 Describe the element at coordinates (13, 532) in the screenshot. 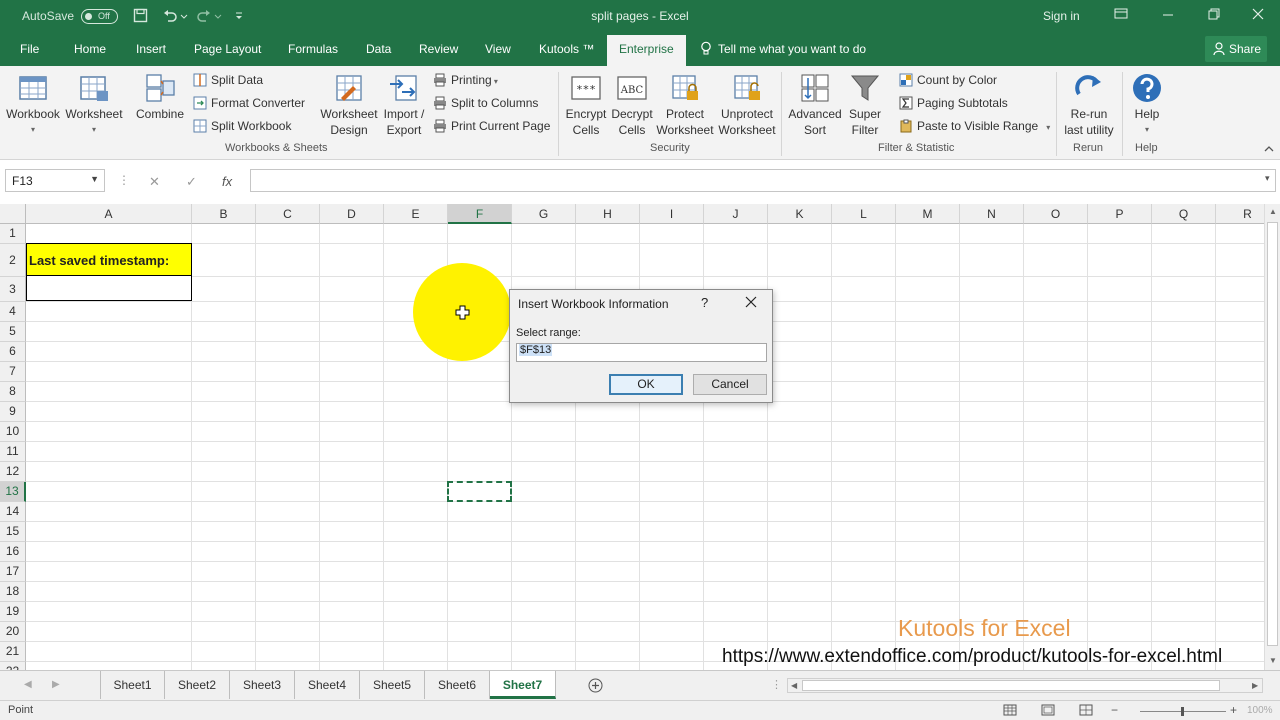

I see `row-header-15: 15` at that location.